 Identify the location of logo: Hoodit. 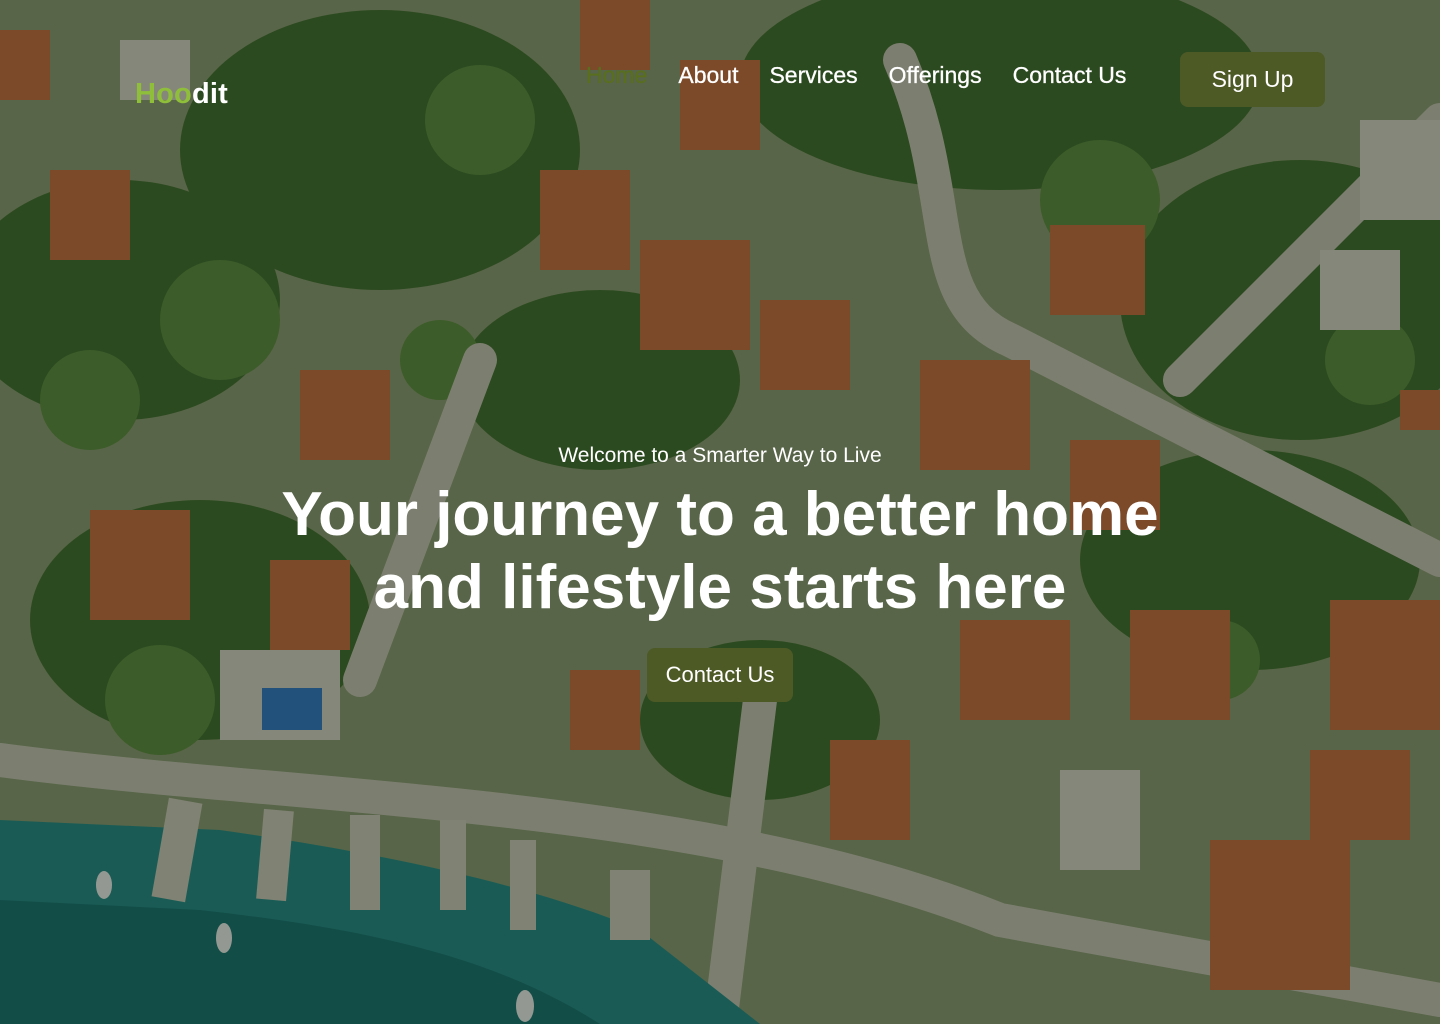
(181, 94).